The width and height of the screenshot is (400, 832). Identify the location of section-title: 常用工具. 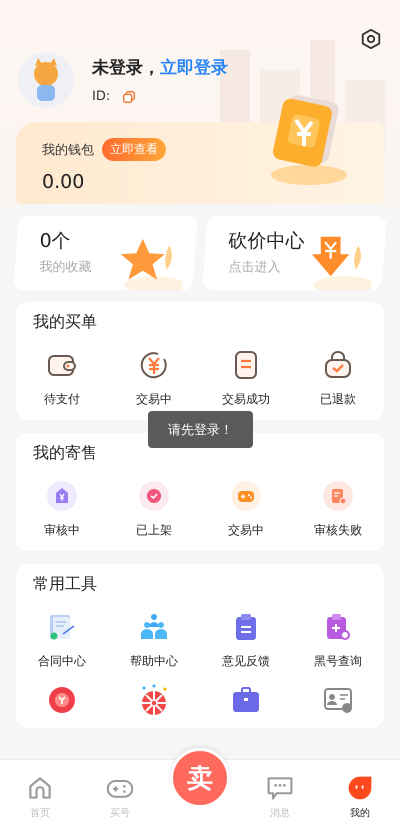
(65, 584).